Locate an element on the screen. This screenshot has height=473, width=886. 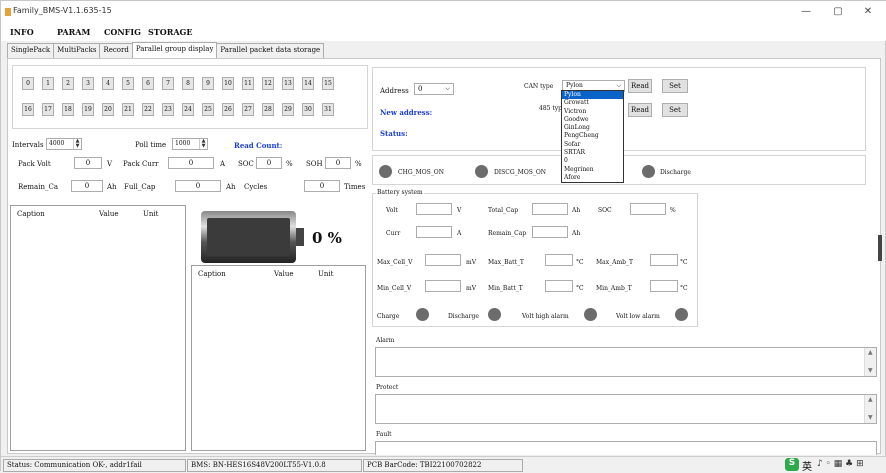
can-type-option: GinLong is located at coordinates (592, 128).